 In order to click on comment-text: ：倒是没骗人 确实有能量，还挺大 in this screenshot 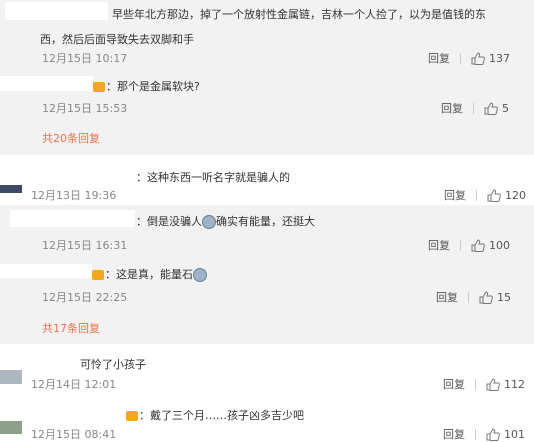, I will do `click(225, 221)`.